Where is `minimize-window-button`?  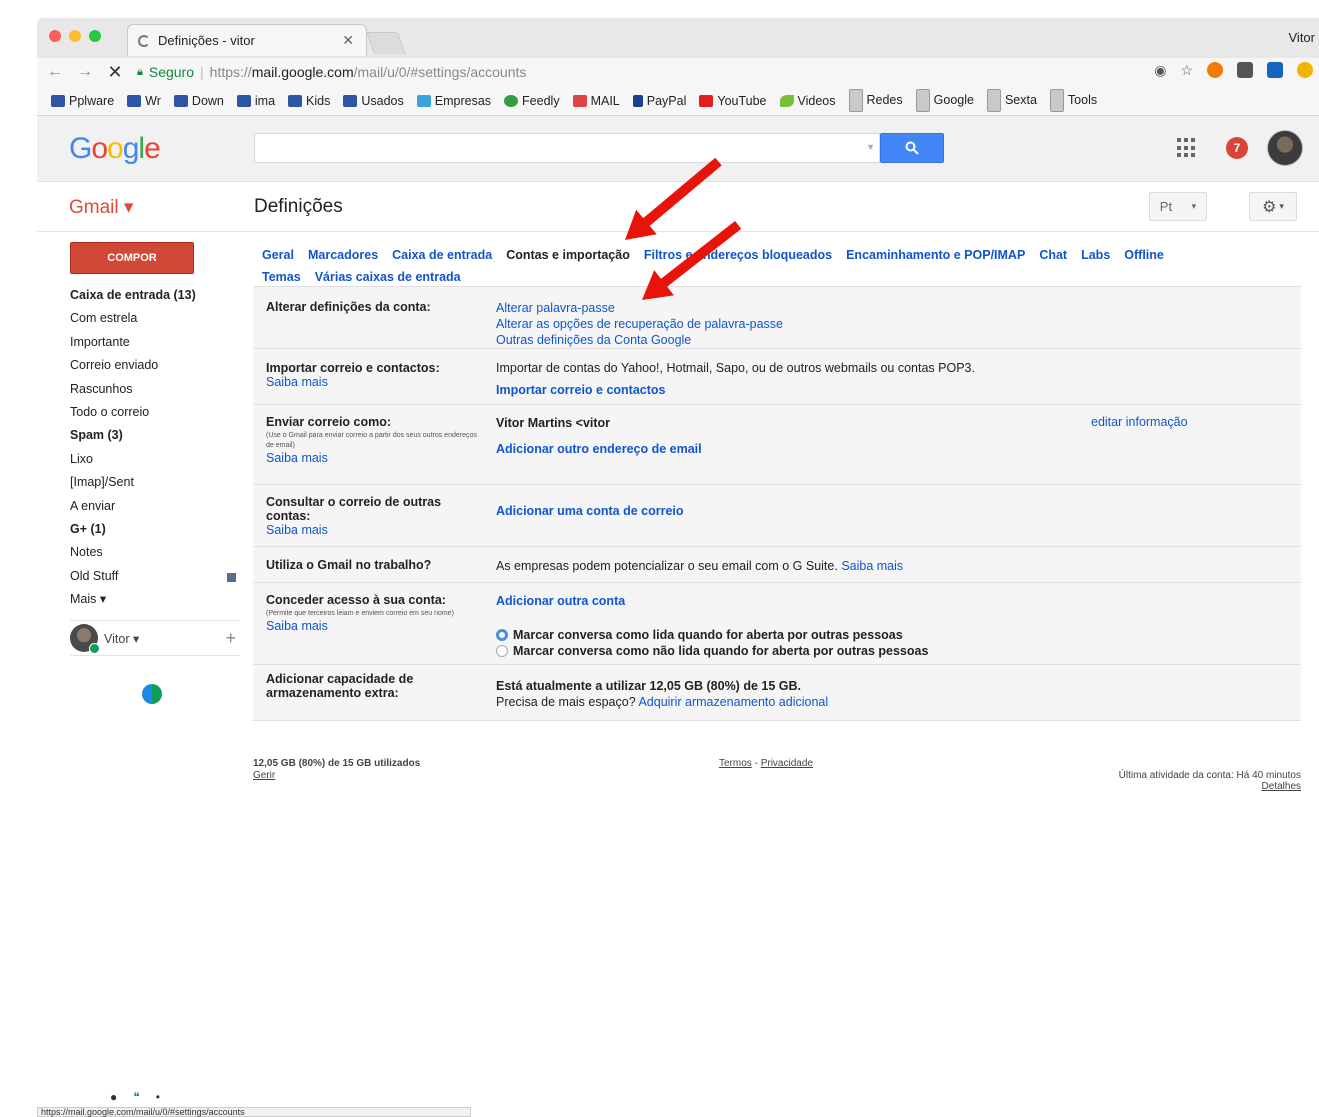
minimize-window-button is located at coordinates (75, 36).